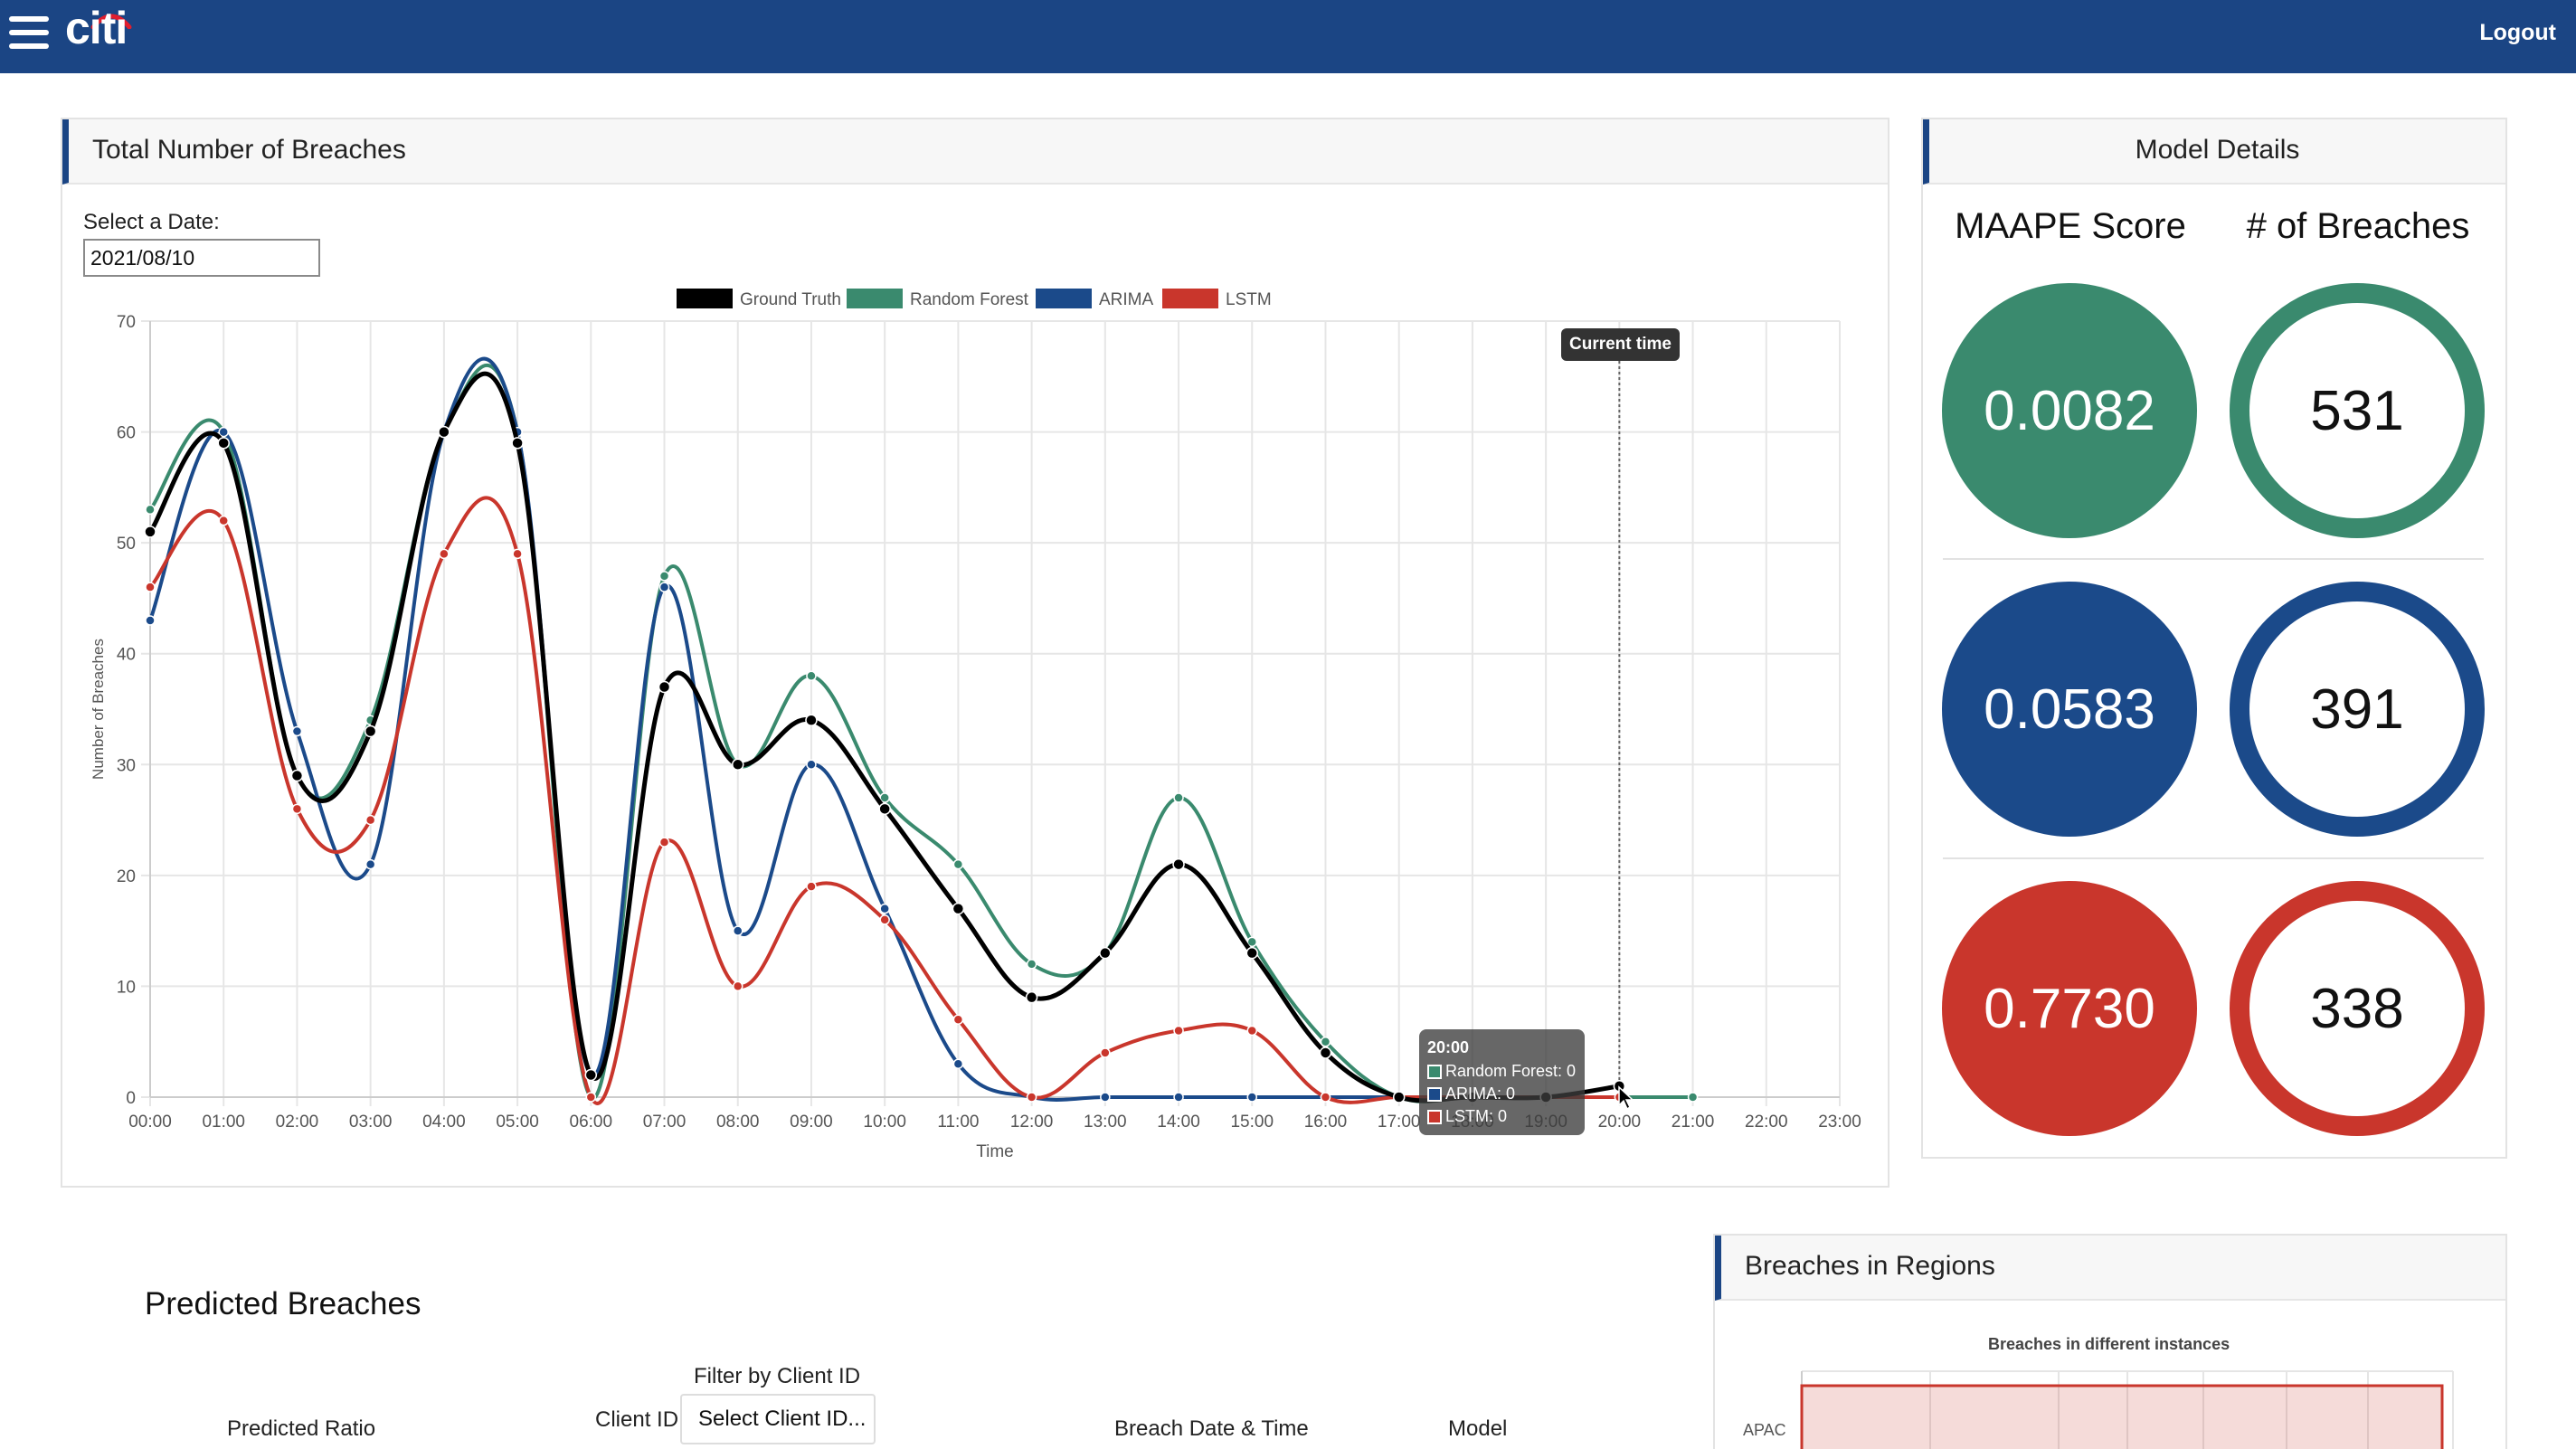 The image size is (2576, 1449). What do you see at coordinates (283, 1303) in the screenshot?
I see `predicted-breaches-title: Predicted Breaches` at bounding box center [283, 1303].